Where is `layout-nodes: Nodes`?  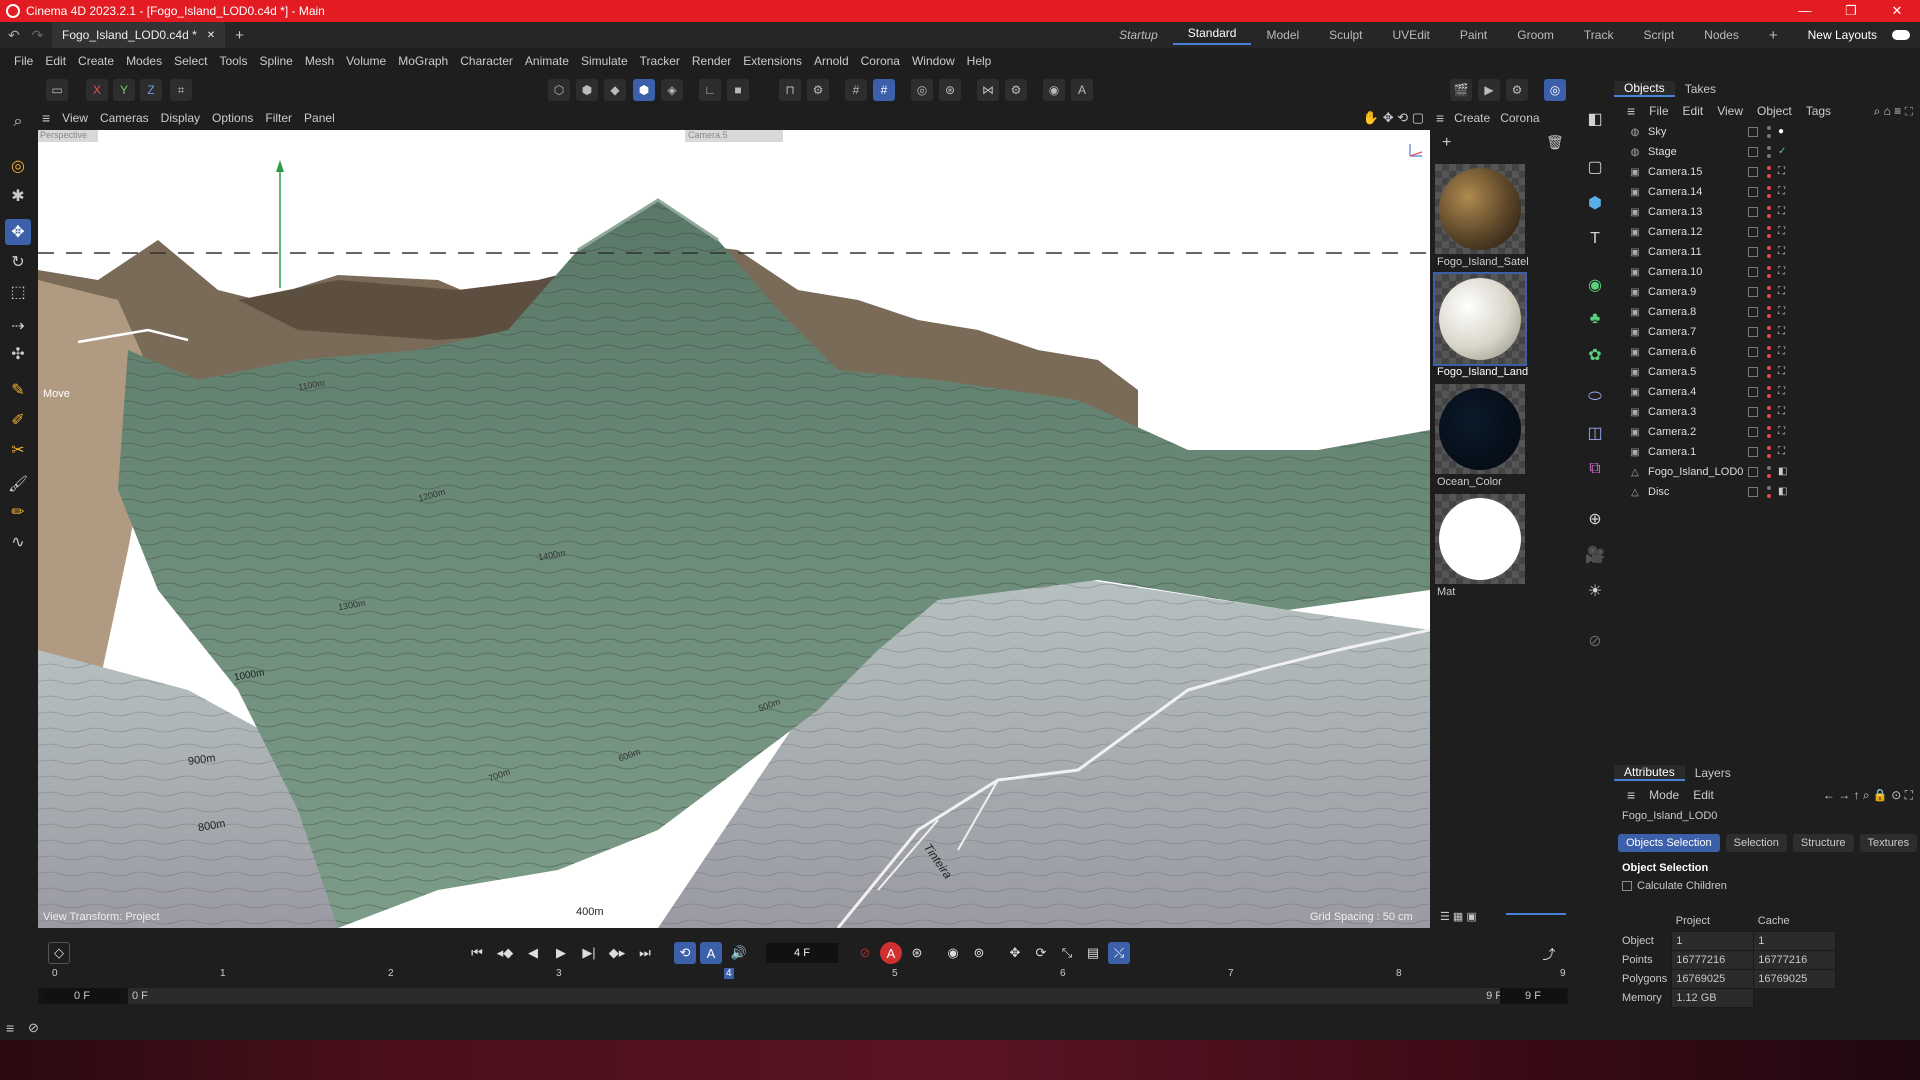 layout-nodes: Nodes is located at coordinates (1721, 35).